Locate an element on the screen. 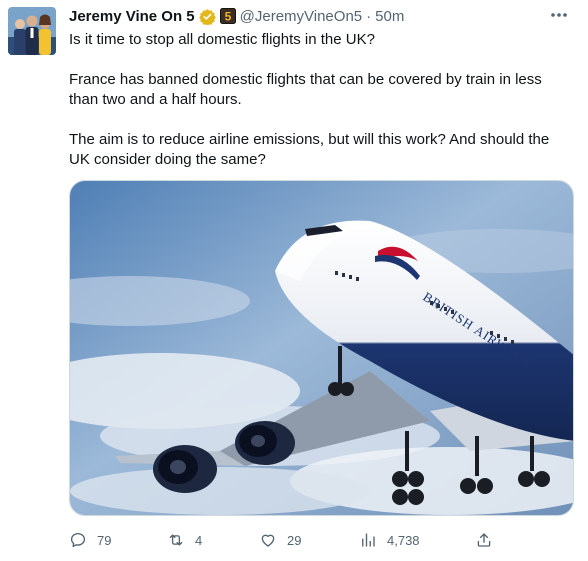 Image resolution: width=588 pixels, height=561 pixels. more-options-icon is located at coordinates (559, 15).